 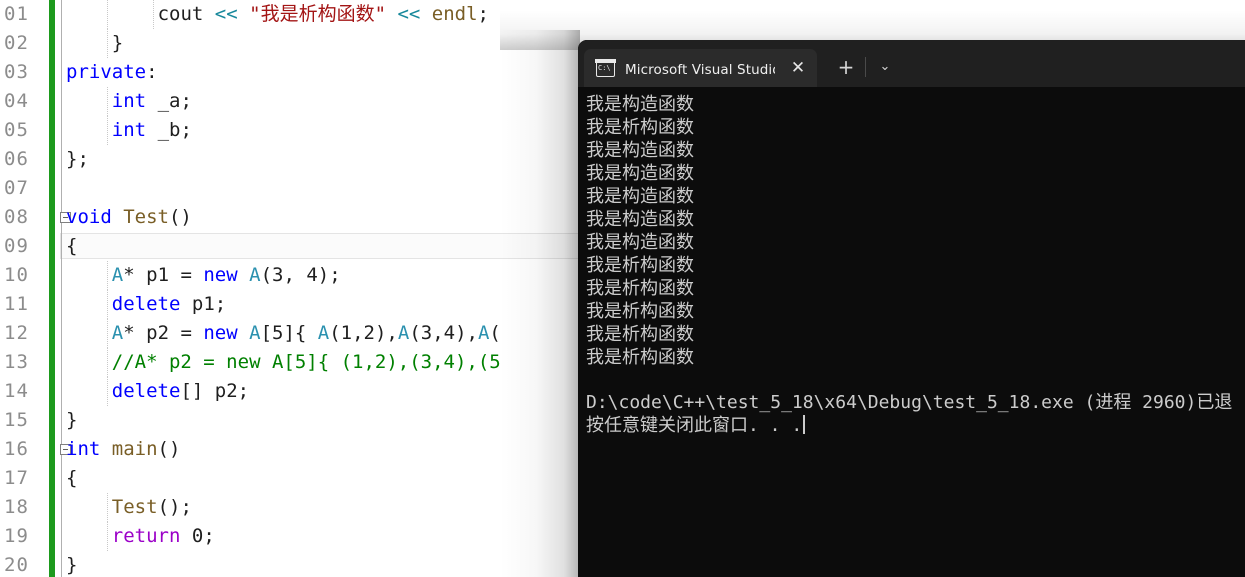 What do you see at coordinates (16, 72) in the screenshot?
I see `line-number: 03` at bounding box center [16, 72].